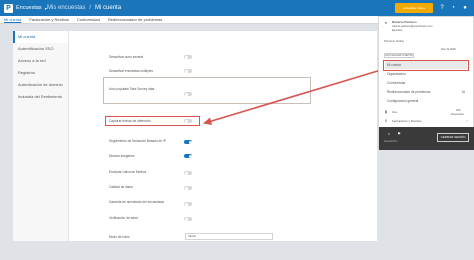 Image resolution: width=474 pixels, height=260 pixels. I want to click on start-mode-label: Modo de inicio, so click(119, 237).